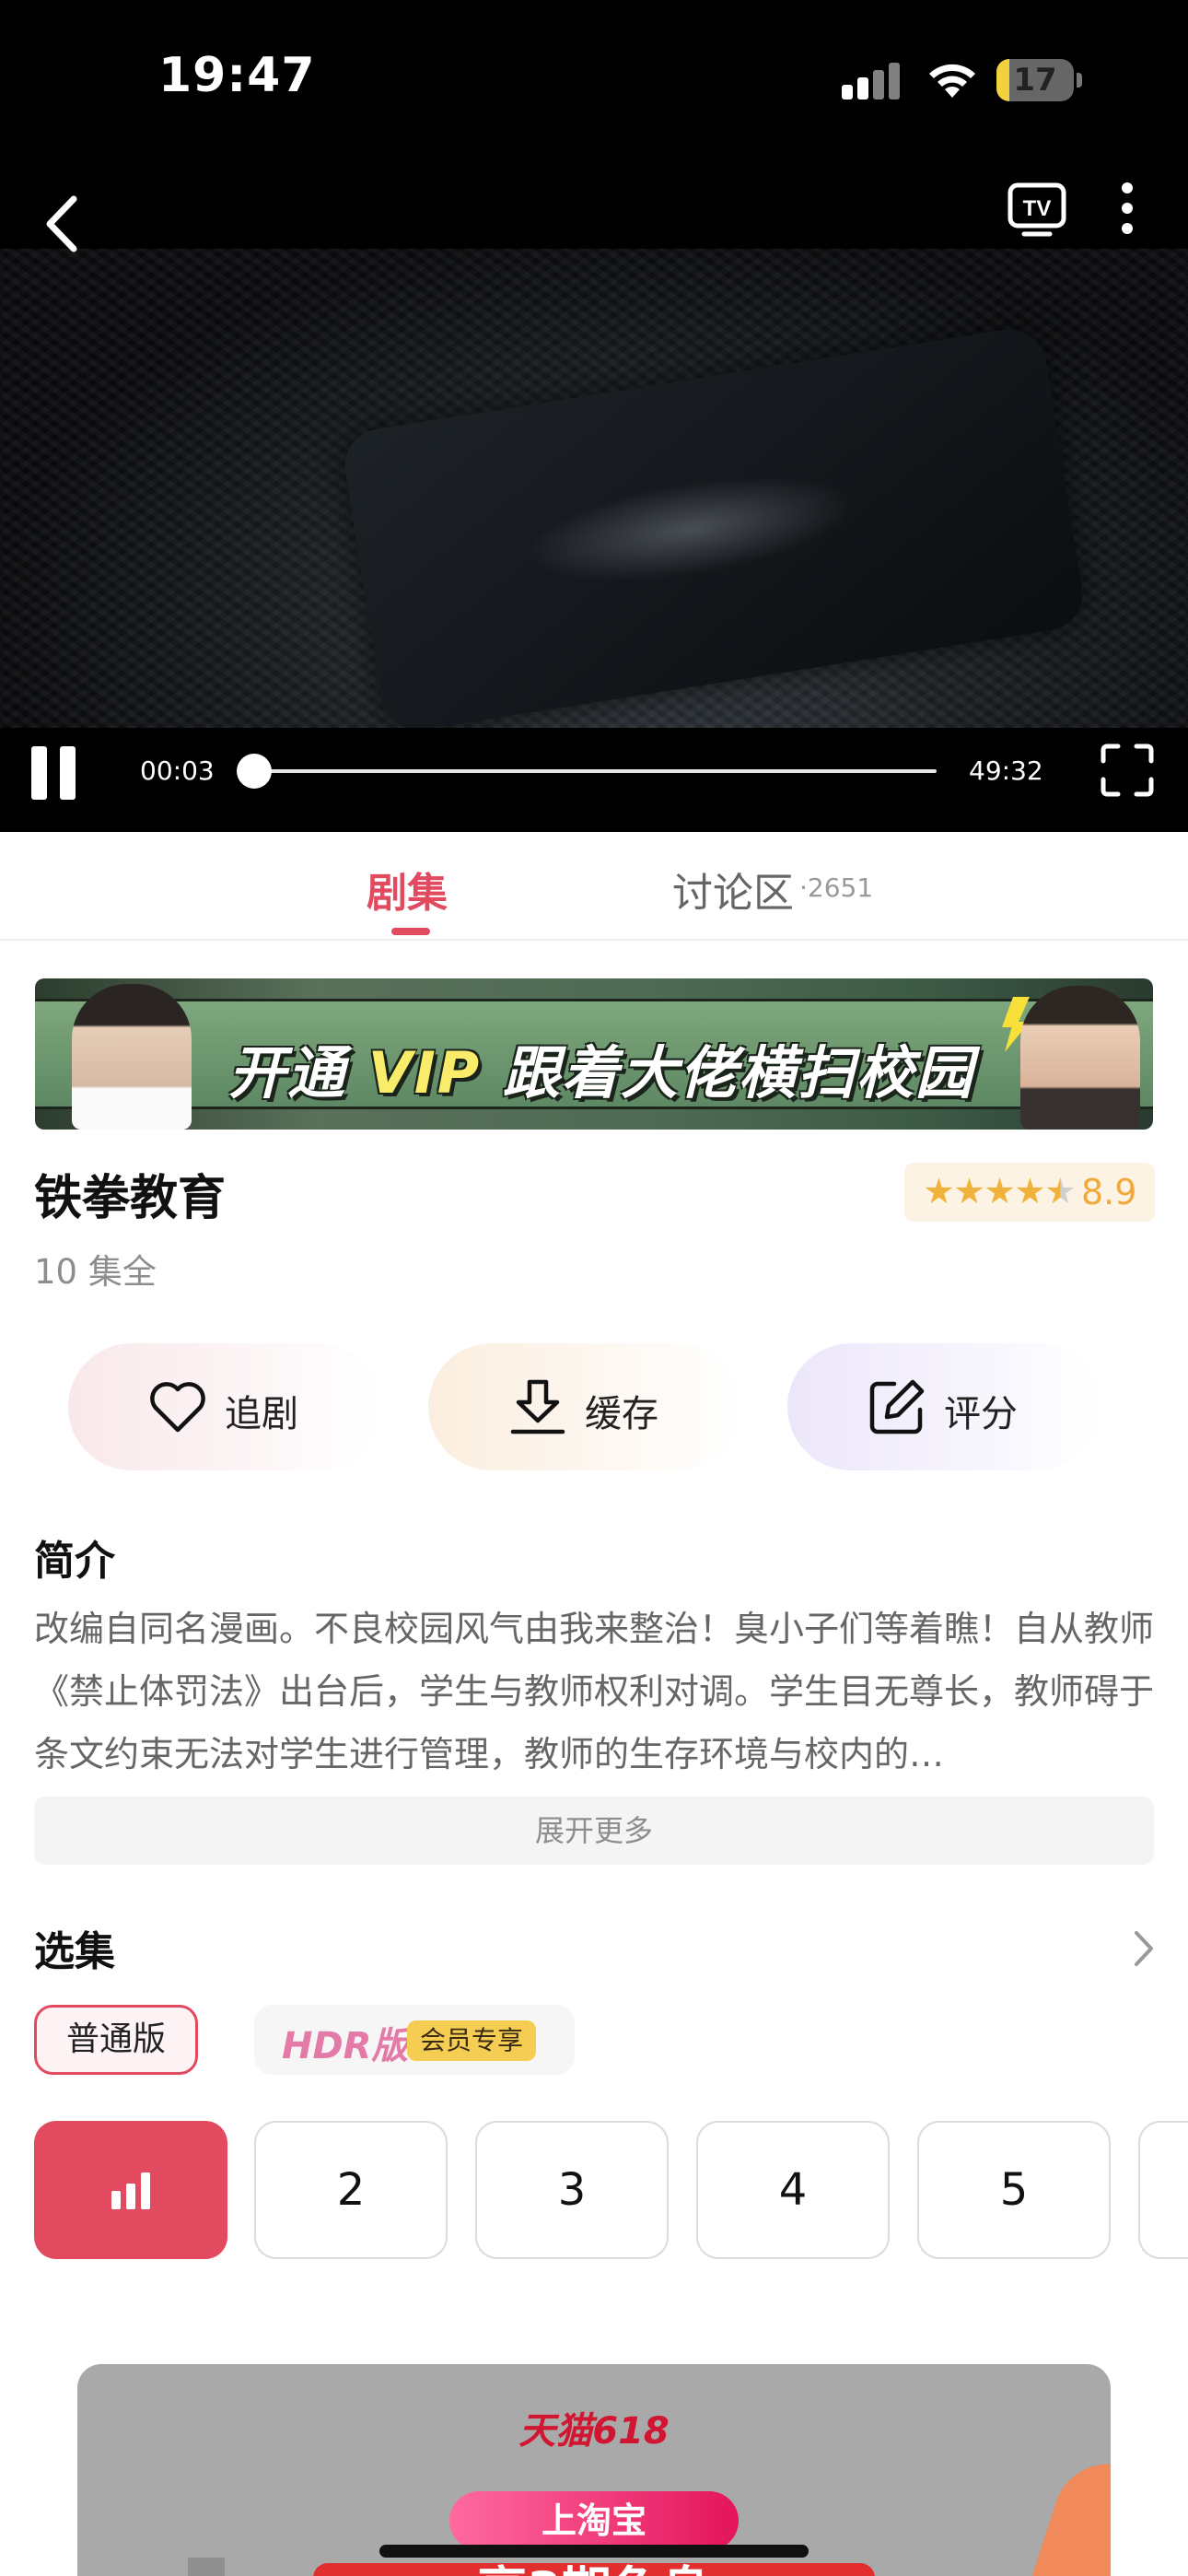  I want to click on discussion-count: ·2651, so click(836, 887).